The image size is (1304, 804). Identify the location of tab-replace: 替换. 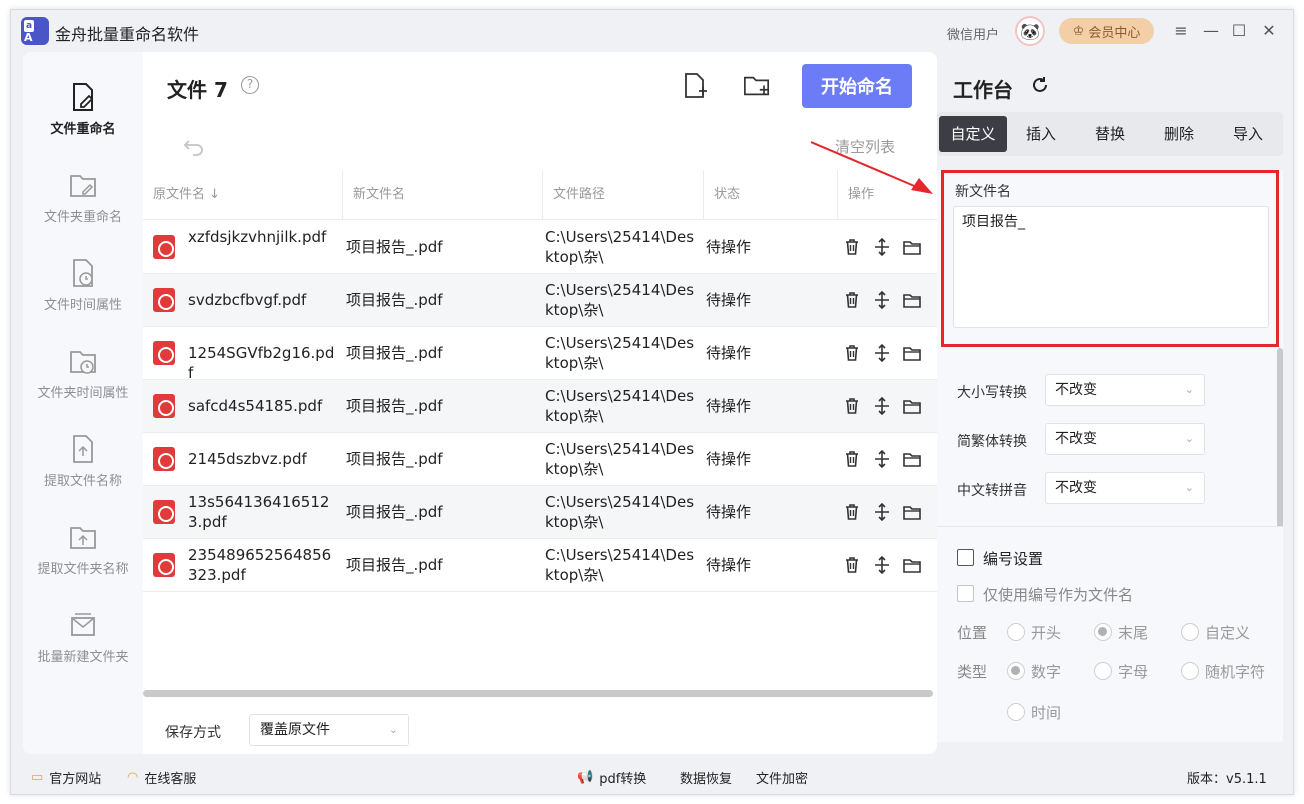
(1110, 134).